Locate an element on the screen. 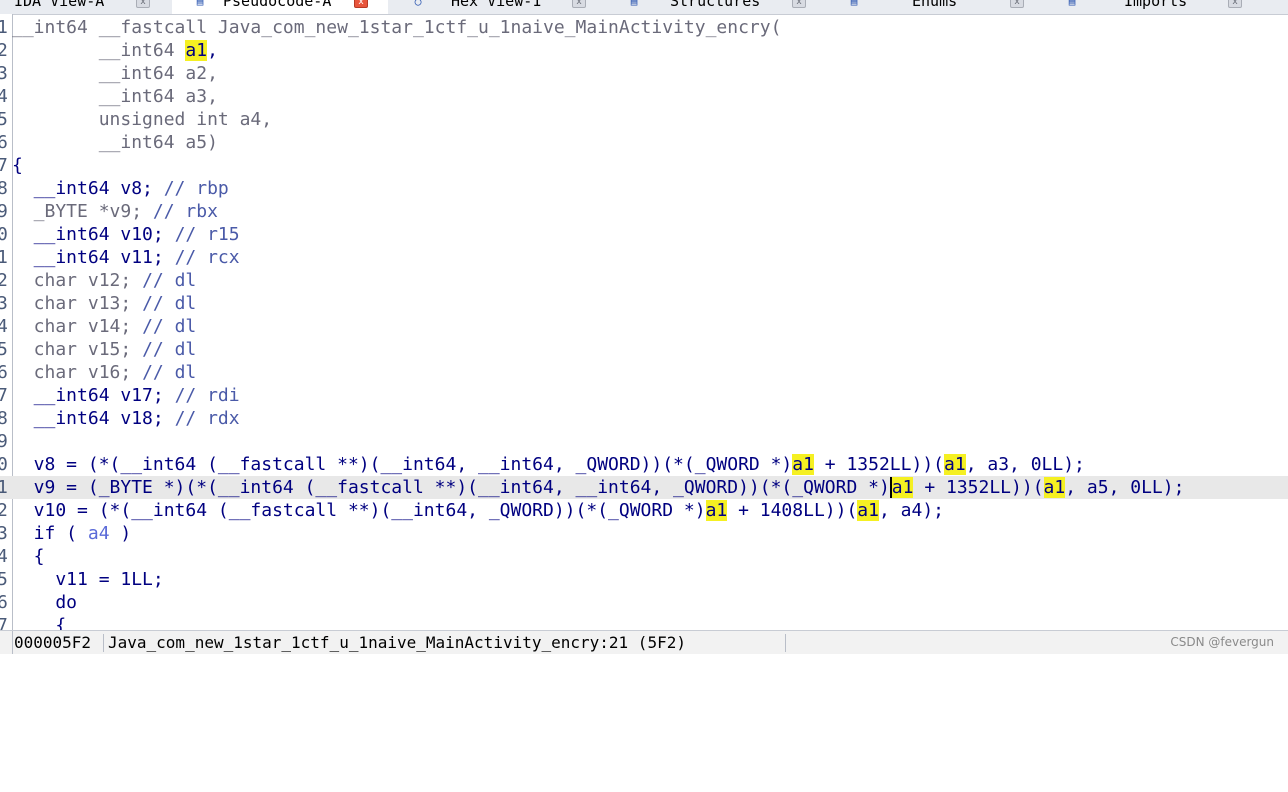  status-gutter is located at coordinates (6, 642).